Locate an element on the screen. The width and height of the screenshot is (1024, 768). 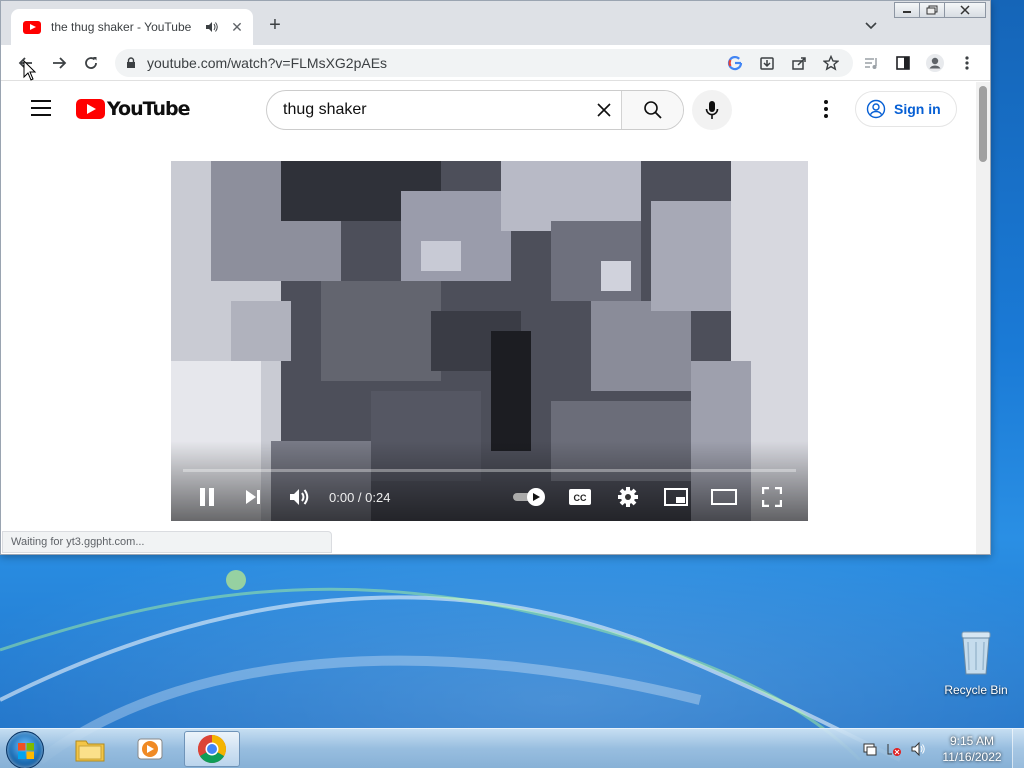
forward-button is located at coordinates (59, 63).